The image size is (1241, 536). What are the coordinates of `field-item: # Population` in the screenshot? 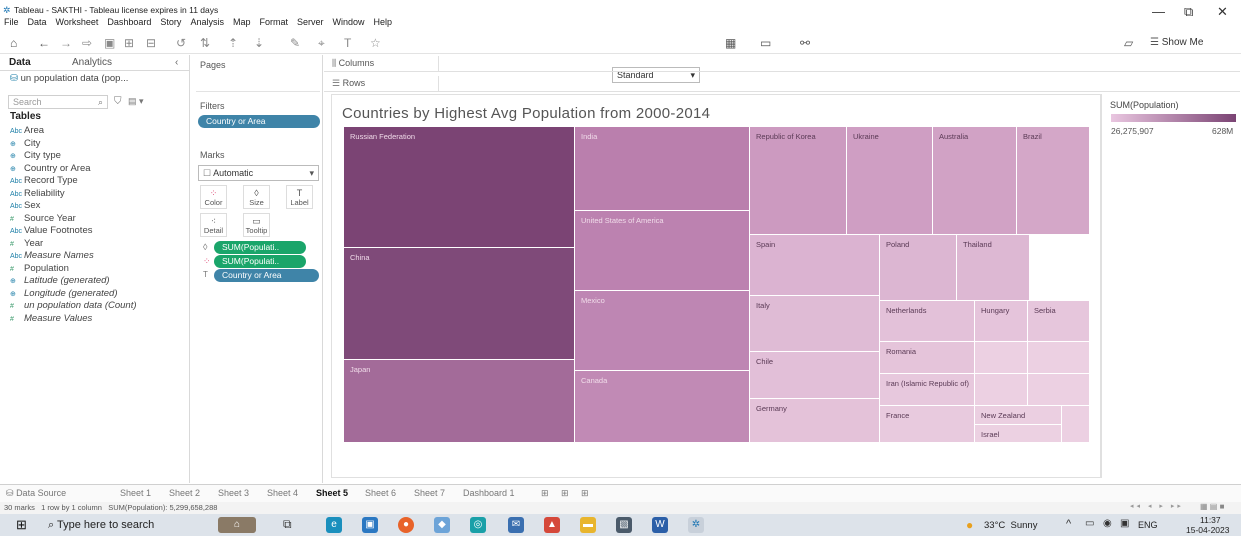 It's located at (99, 269).